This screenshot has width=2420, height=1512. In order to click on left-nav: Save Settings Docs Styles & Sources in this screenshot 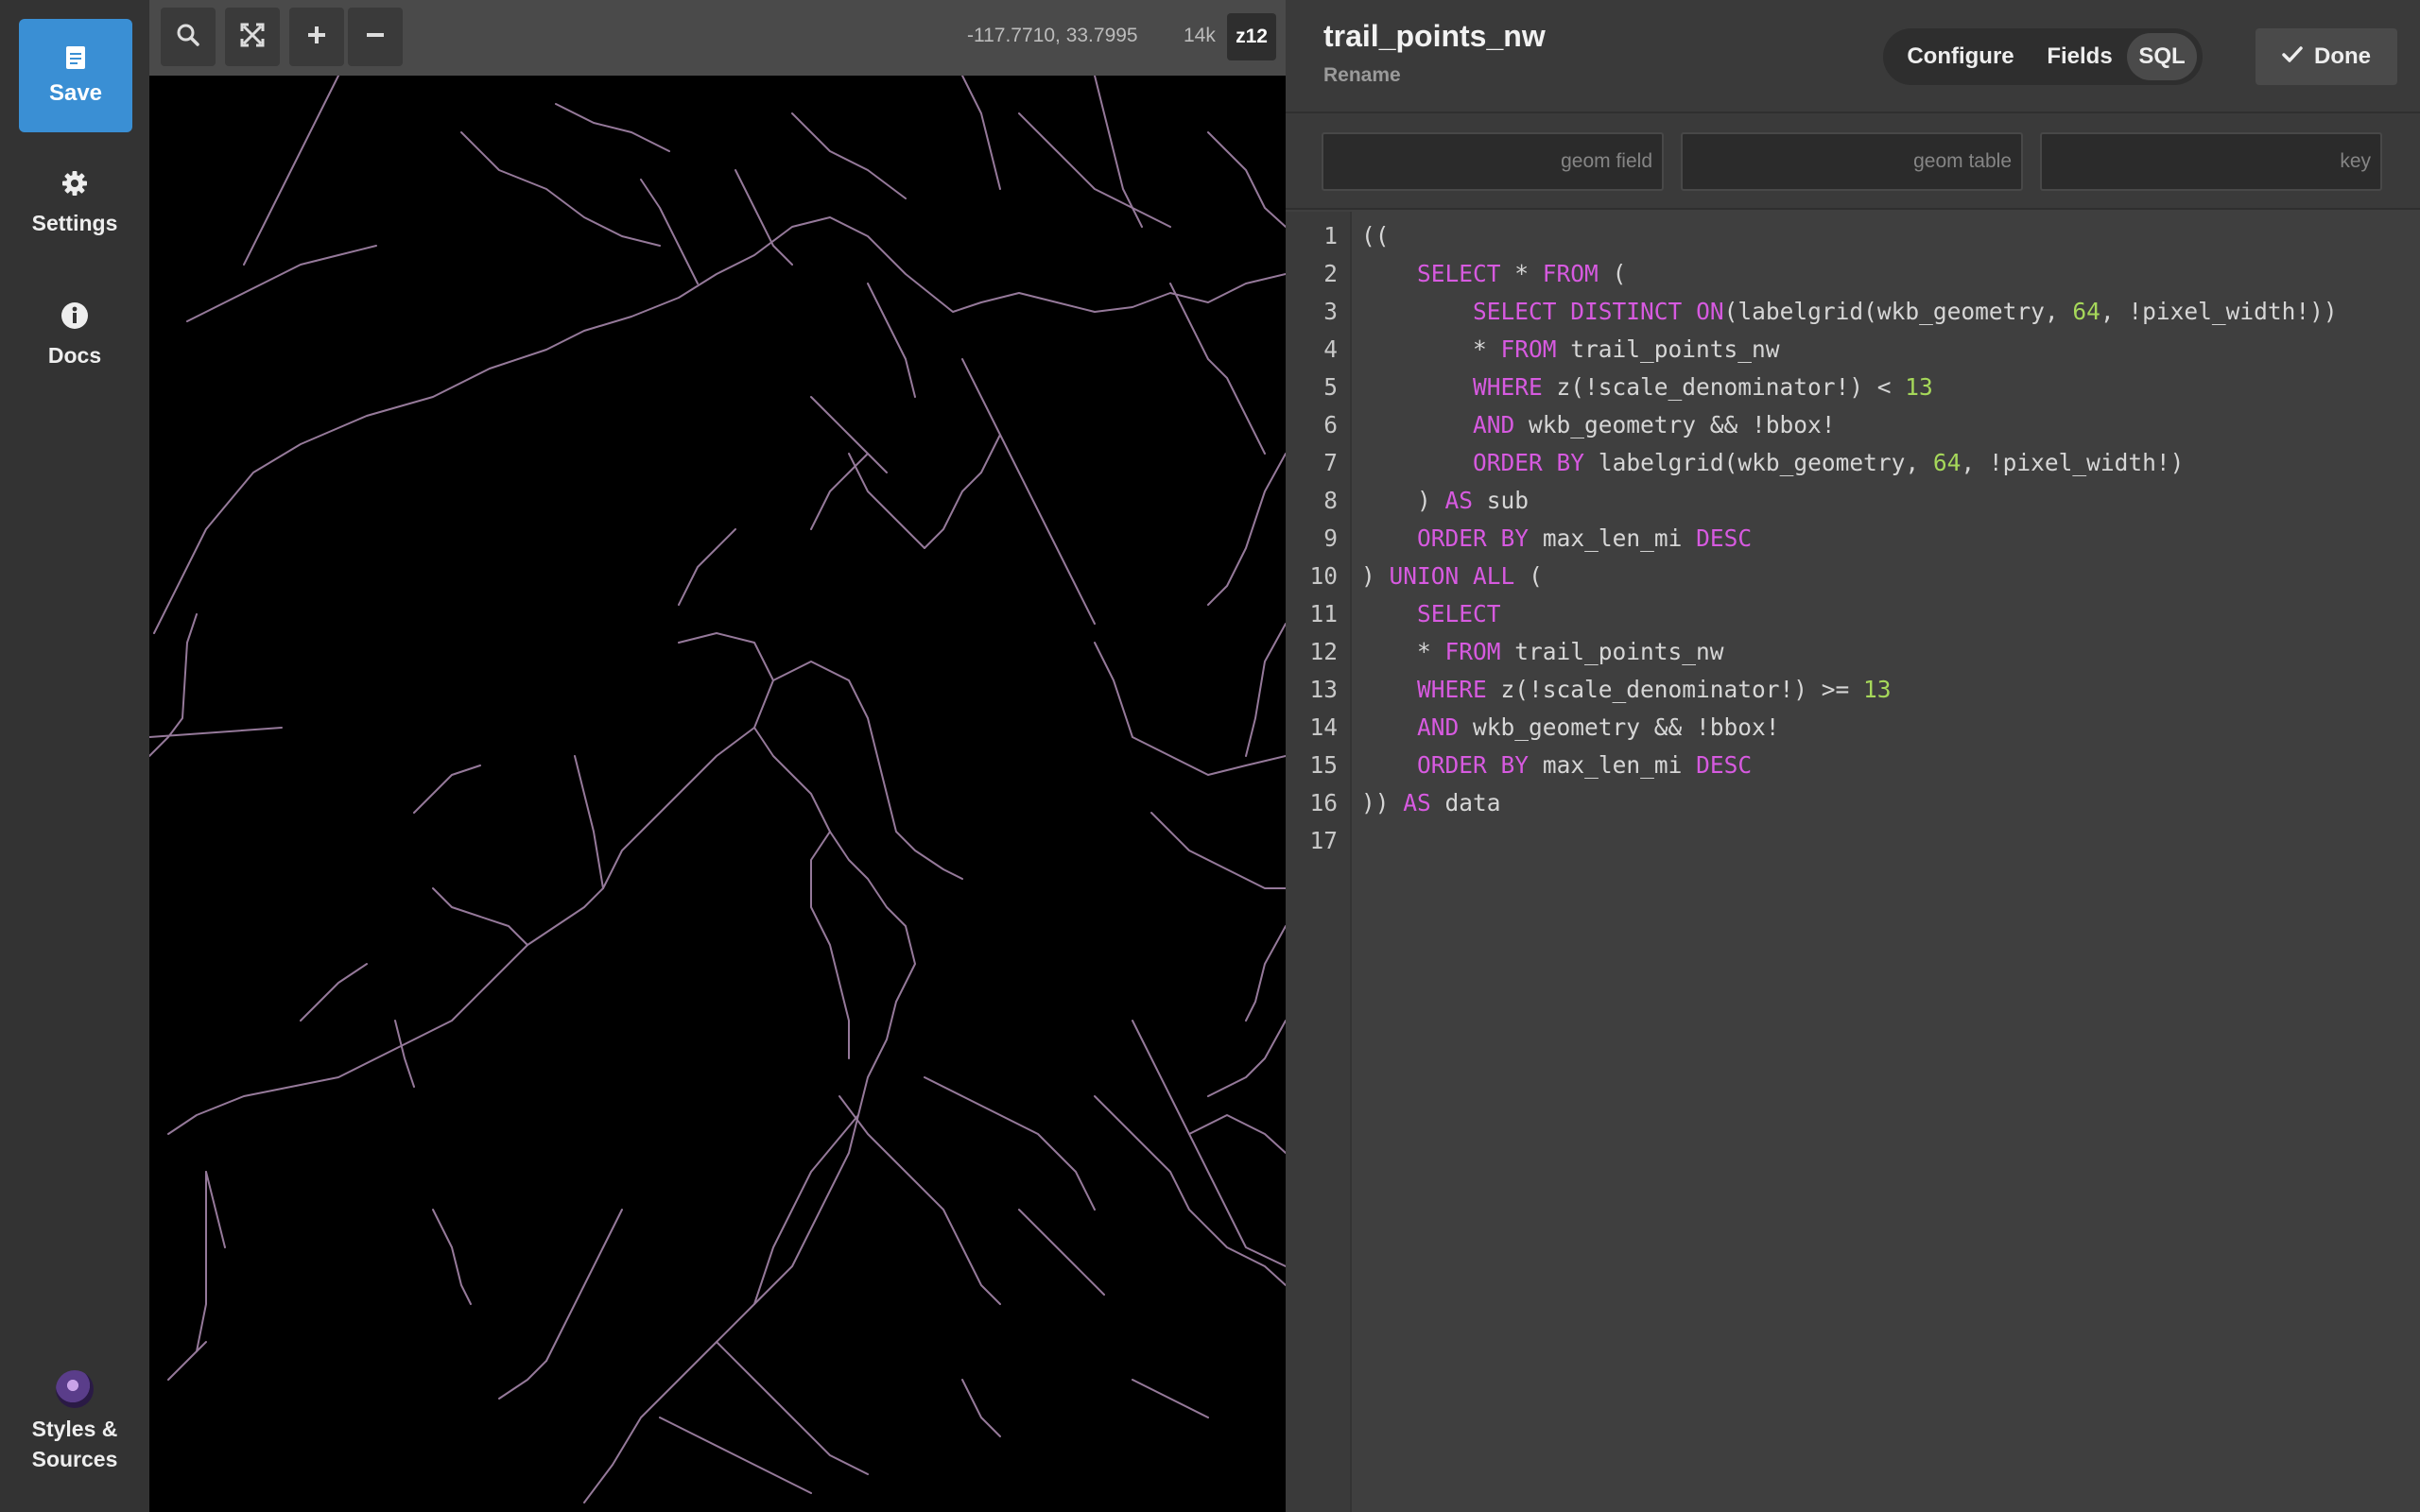, I will do `click(74, 756)`.